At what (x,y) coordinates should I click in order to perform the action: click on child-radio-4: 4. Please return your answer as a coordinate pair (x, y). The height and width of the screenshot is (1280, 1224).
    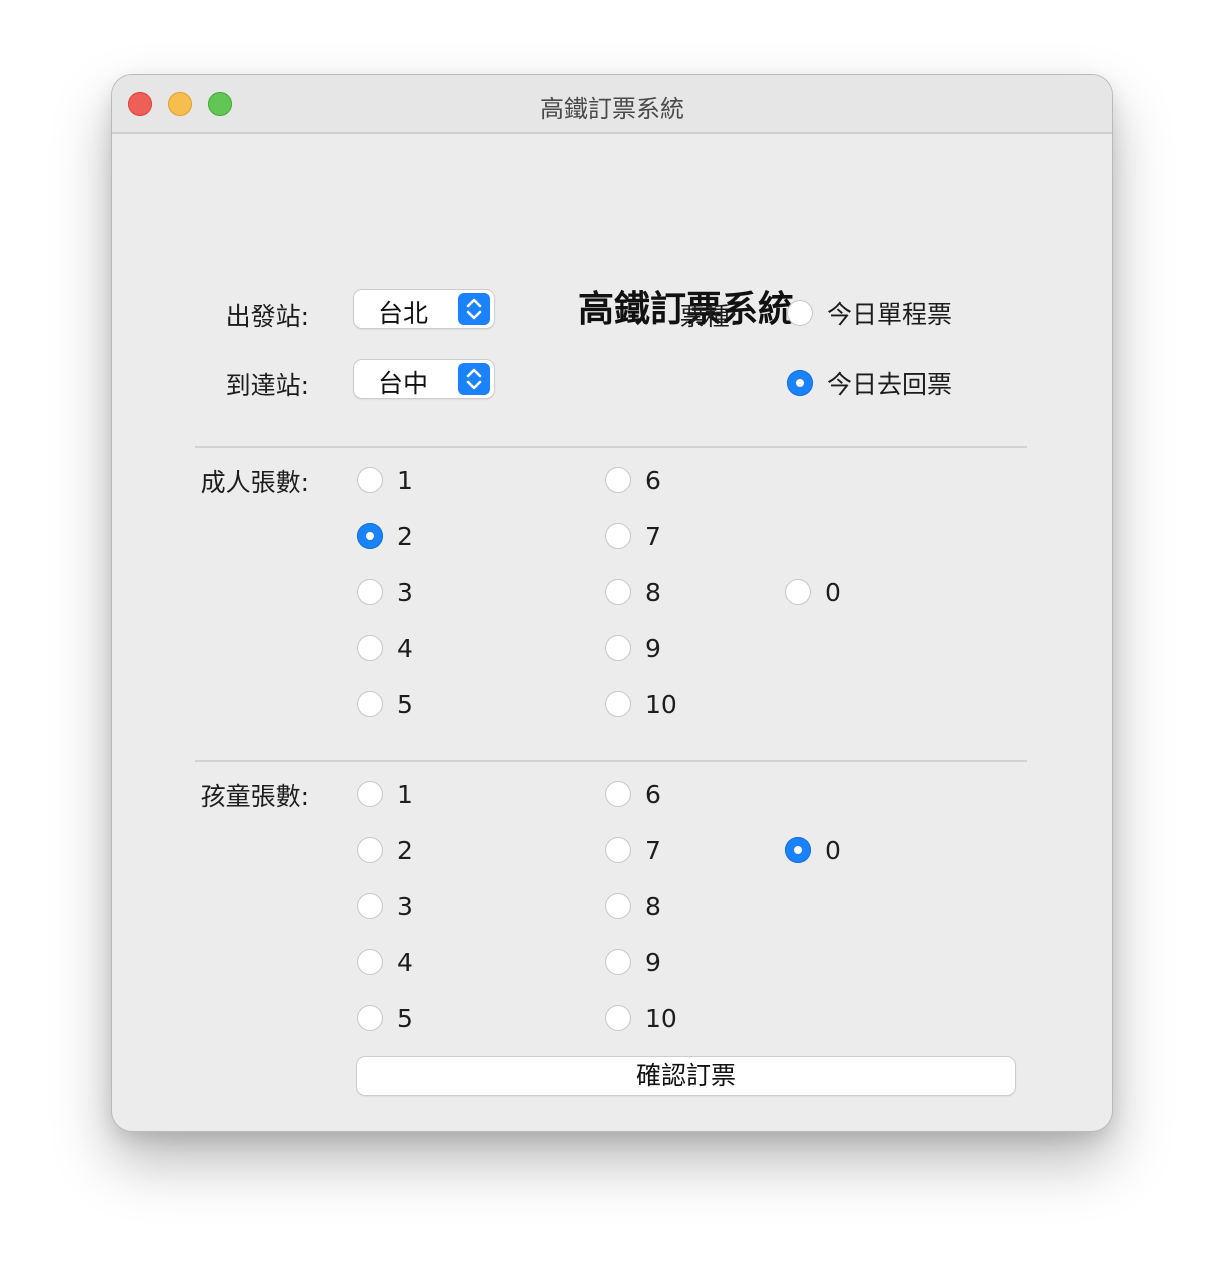
    Looking at the image, I should click on (385, 962).